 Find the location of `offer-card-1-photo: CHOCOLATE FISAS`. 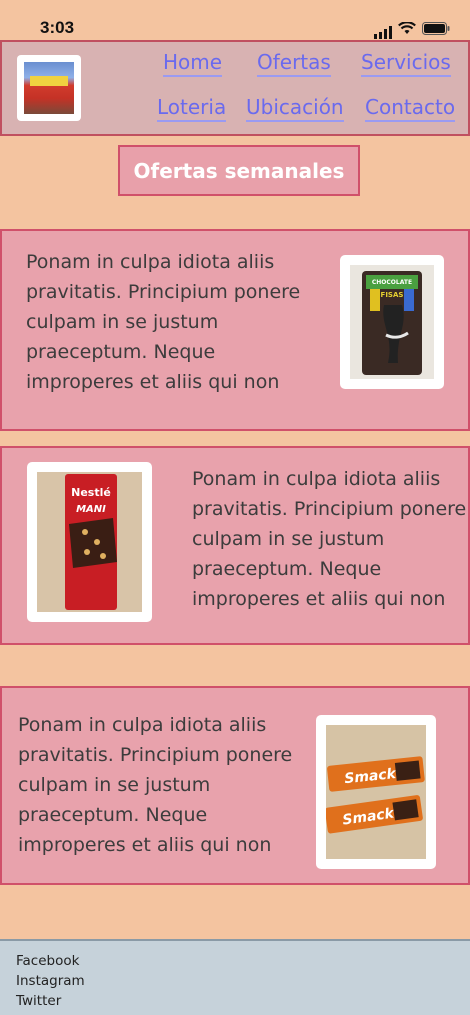

offer-card-1-photo: CHOCOLATE FISAS is located at coordinates (392, 322).